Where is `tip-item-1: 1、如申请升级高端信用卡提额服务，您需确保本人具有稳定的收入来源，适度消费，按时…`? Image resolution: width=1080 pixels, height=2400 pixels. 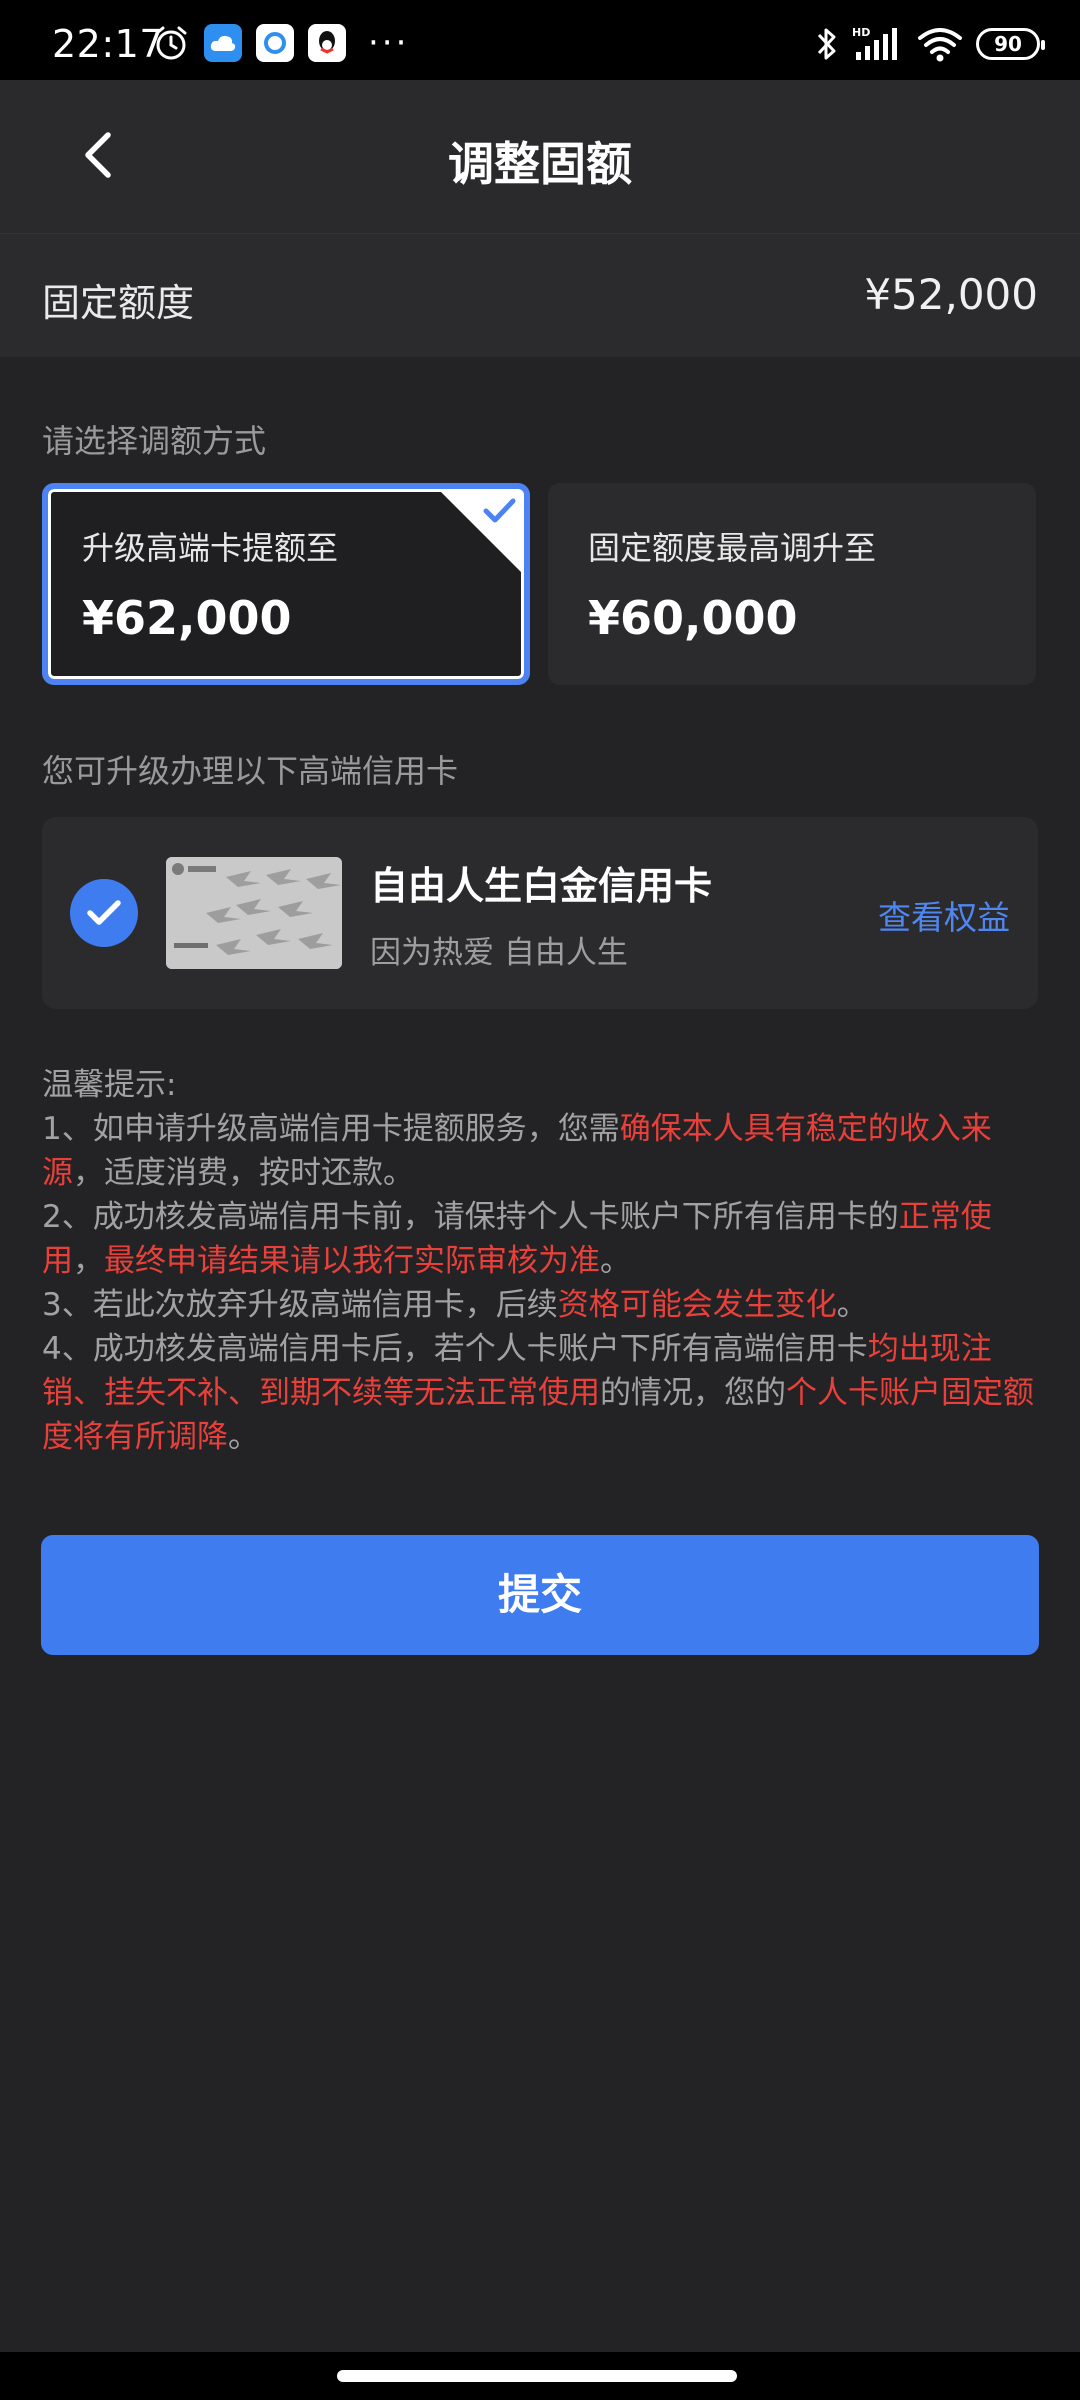
tip-item-1: 1、如申请升级高端信用卡提额服务，您需确保本人具有稳定的收入来源，适度消费，按时… is located at coordinates (542, 1151).